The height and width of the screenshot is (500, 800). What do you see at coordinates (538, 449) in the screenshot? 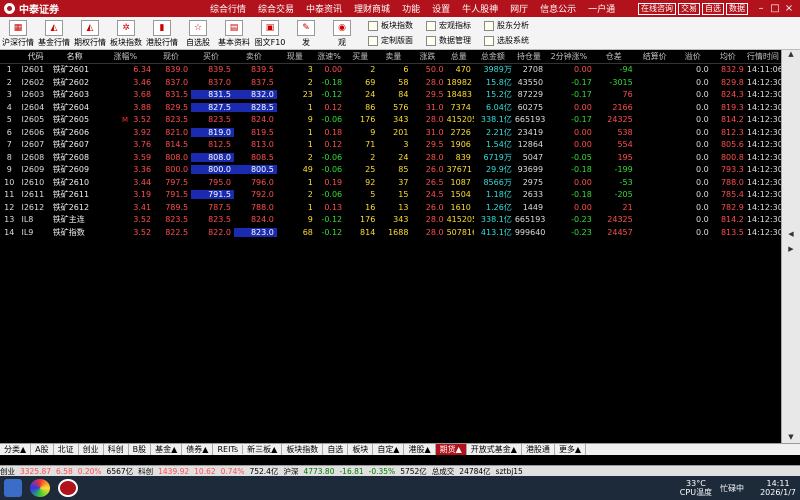
I see `tab-item: 港股通` at bounding box center [538, 449].